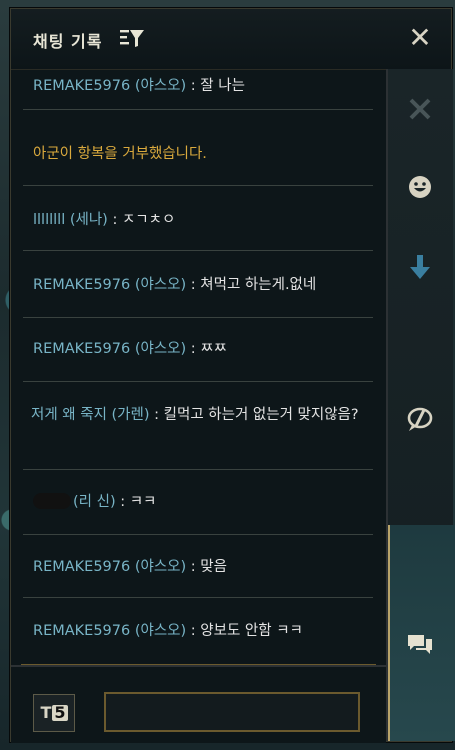  Describe the element at coordinates (244, 631) in the screenshot. I see `message-text: : 양보도 안함 ㅋㅋ` at that location.